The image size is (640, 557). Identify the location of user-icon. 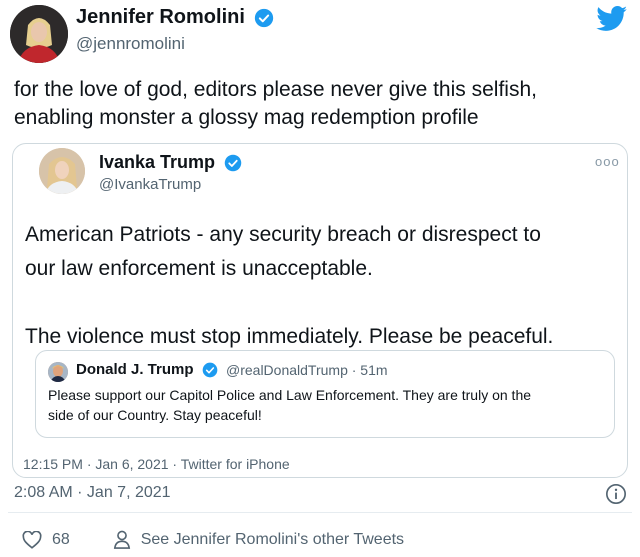
(121, 539).